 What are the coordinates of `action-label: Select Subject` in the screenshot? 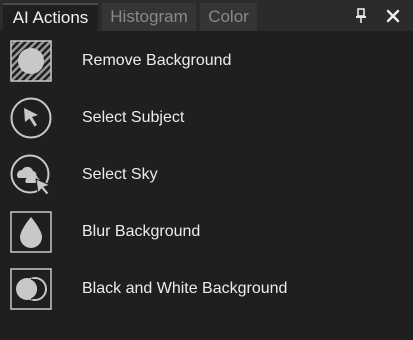 It's located at (133, 117).